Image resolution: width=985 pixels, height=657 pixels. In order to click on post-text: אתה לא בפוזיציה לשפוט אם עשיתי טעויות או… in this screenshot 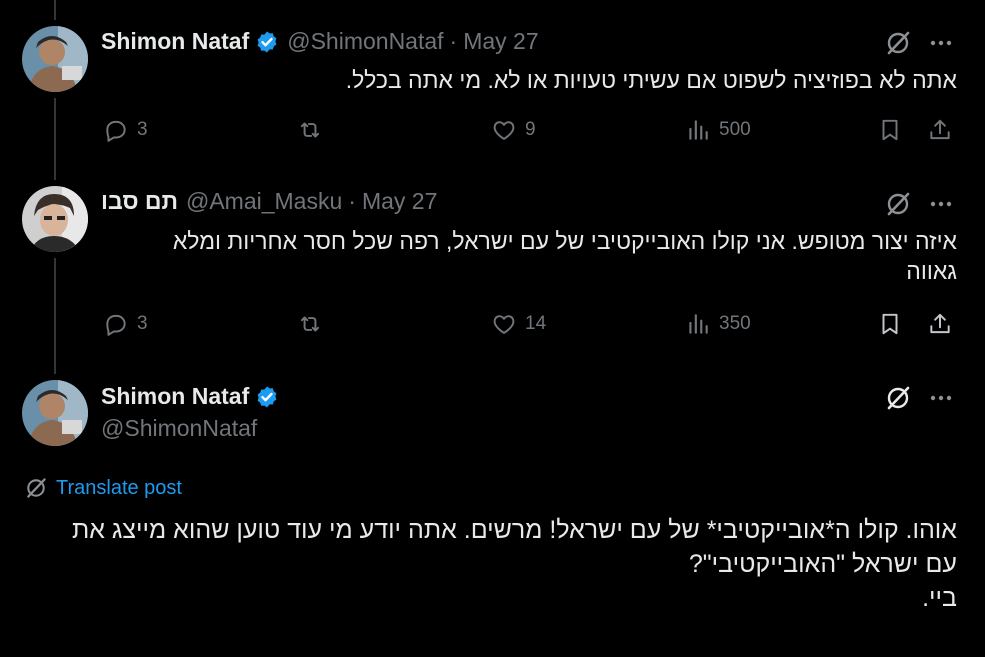, I will do `click(651, 80)`.